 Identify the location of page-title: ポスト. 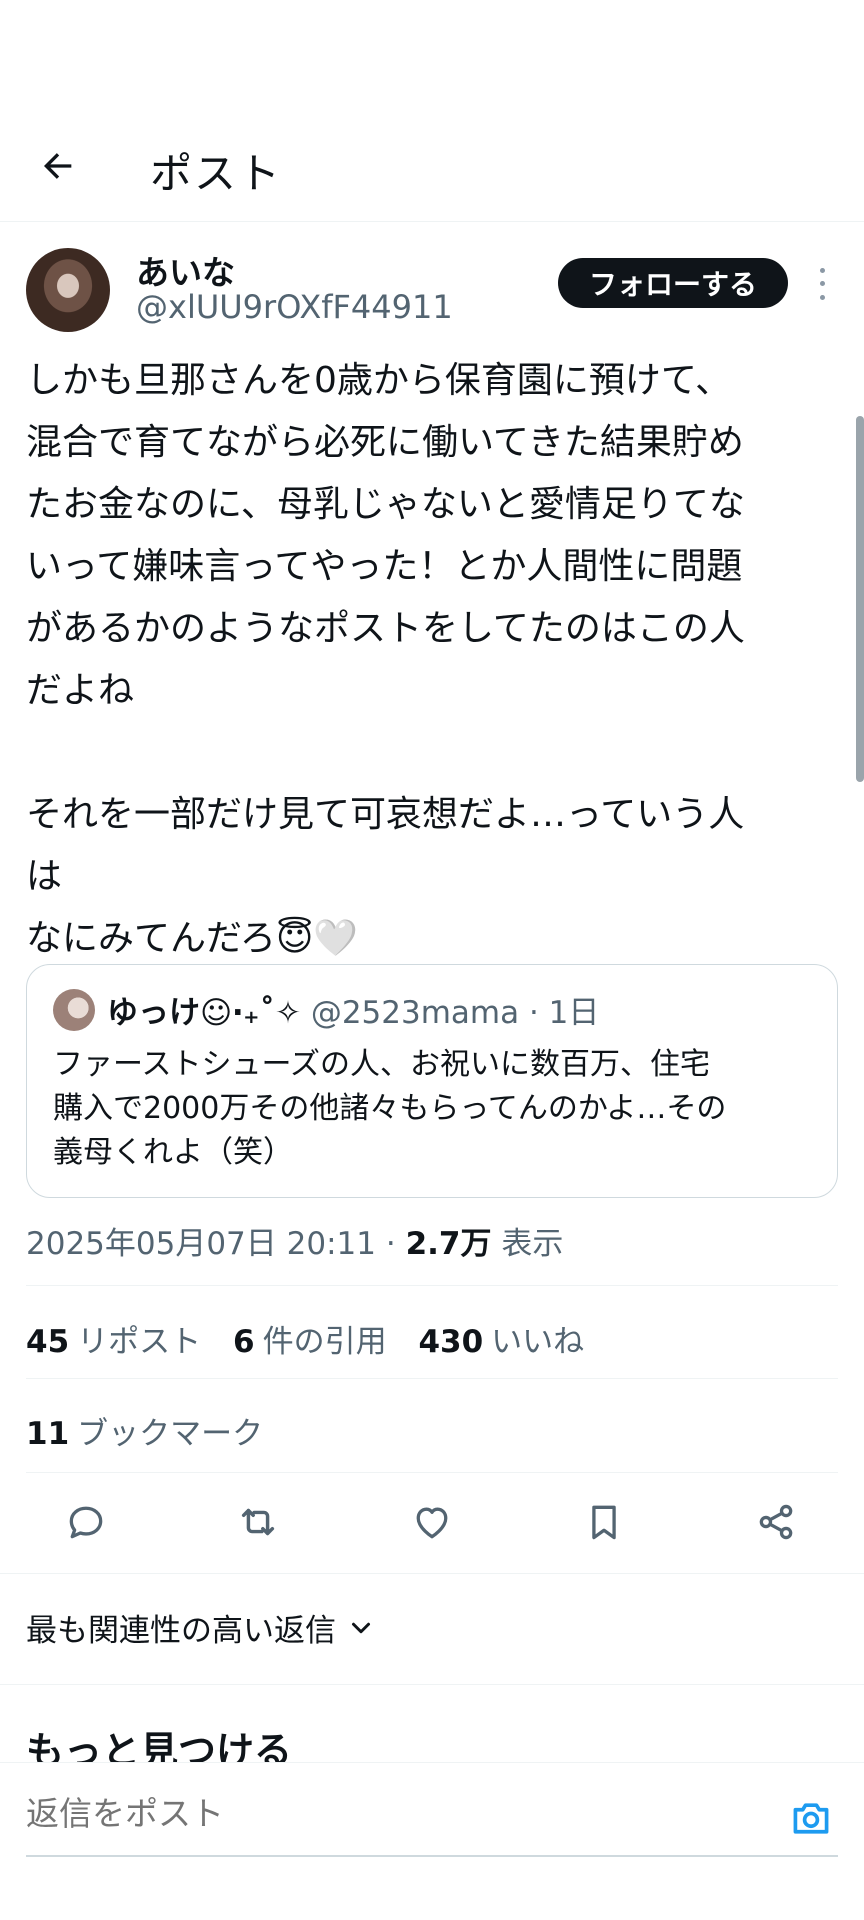
(216, 173).